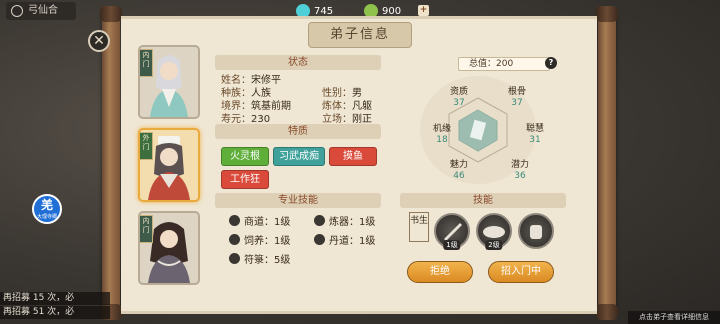 The image size is (720, 324). I want to click on stat-potential: 潜力 36, so click(519, 170).